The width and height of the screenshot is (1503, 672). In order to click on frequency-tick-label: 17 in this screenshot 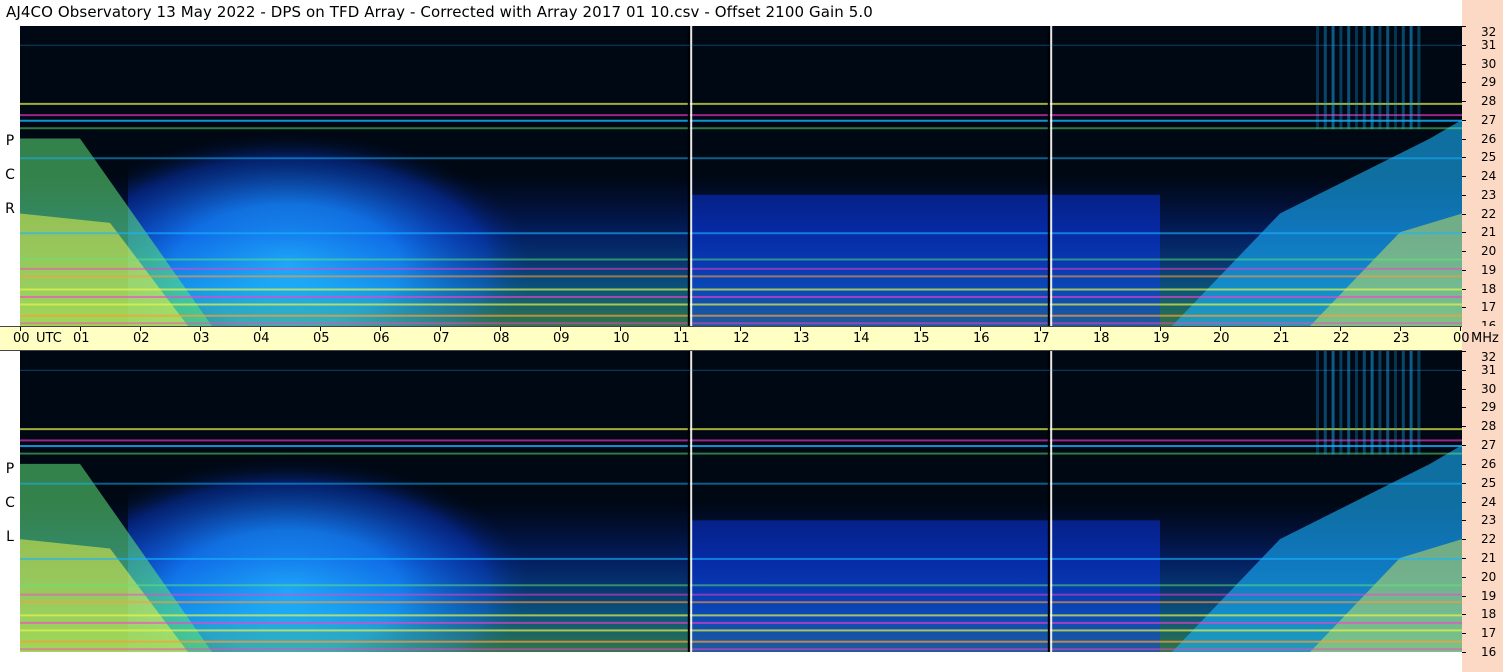, I will do `click(1489, 633)`.